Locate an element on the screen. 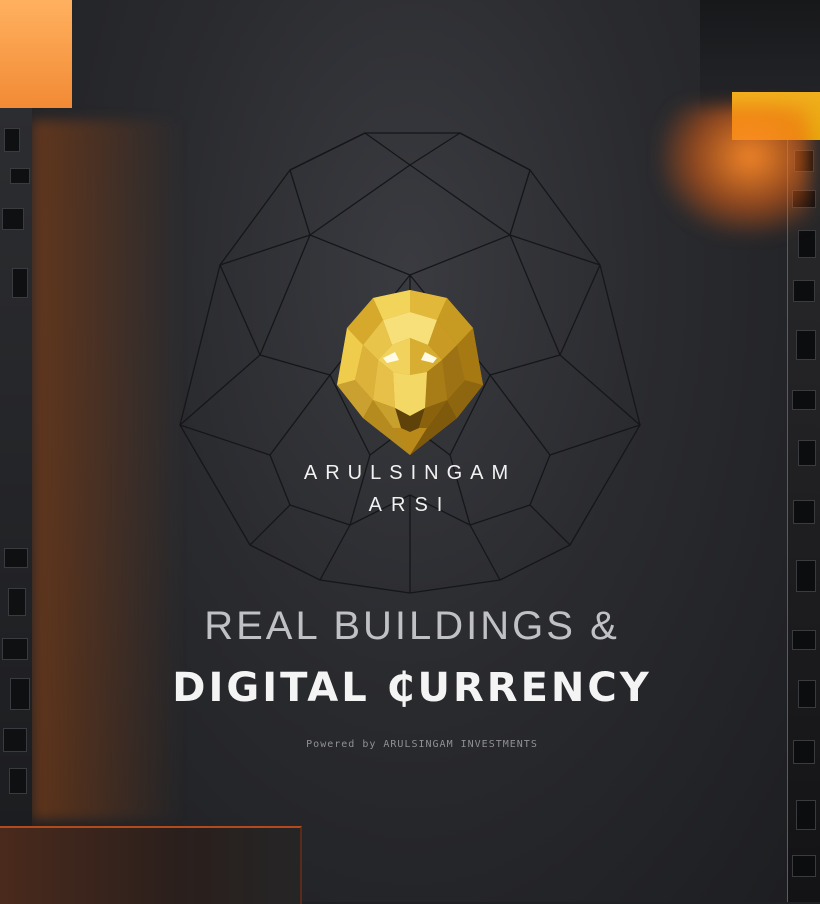 This screenshot has width=820, height=904. brand-short-name: ARSI is located at coordinates (410, 505).